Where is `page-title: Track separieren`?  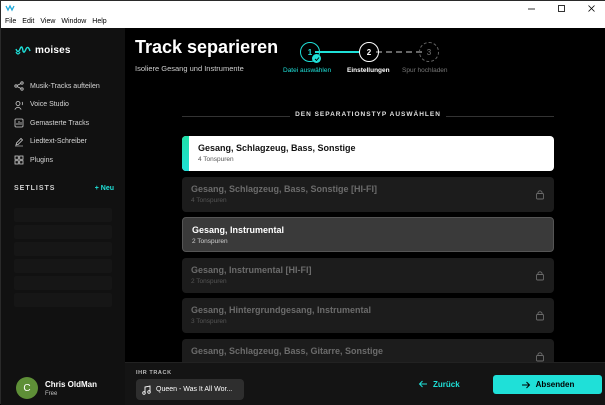 page-title: Track separieren is located at coordinates (207, 47).